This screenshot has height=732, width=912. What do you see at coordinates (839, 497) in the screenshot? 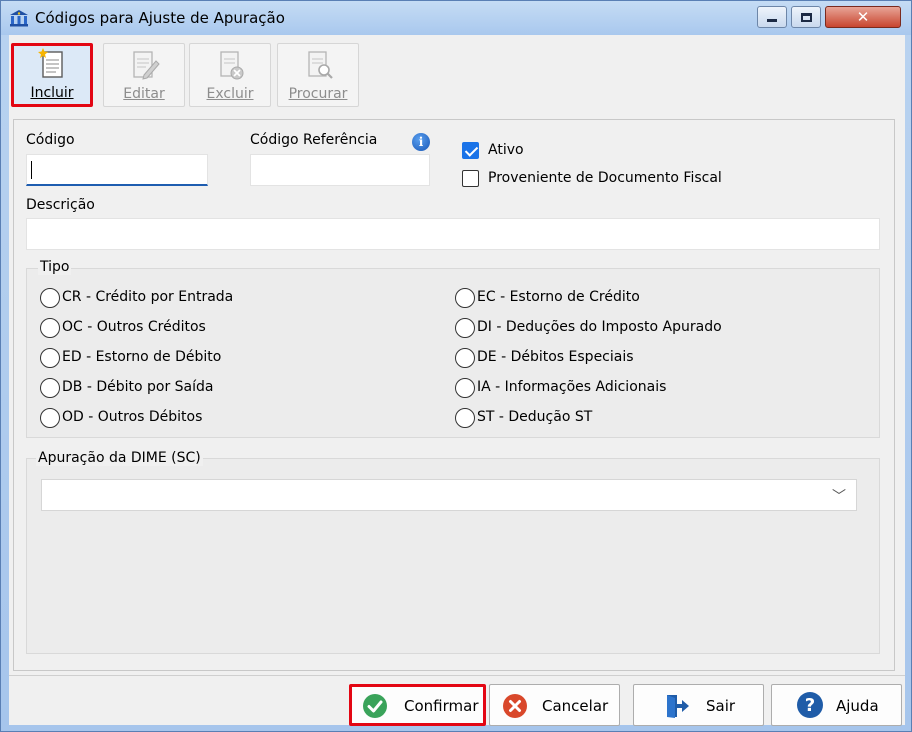
I see `chevron-down-icon: ﹀` at bounding box center [839, 497].